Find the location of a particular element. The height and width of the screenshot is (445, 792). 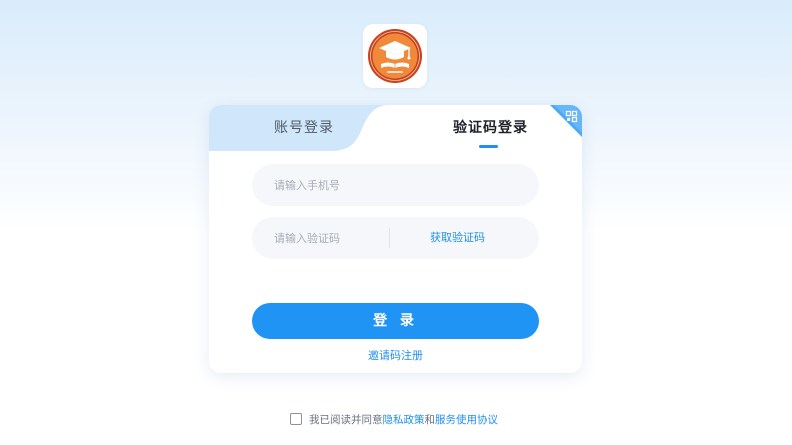

verification-code-field: 获取验证码 is located at coordinates (395, 238).